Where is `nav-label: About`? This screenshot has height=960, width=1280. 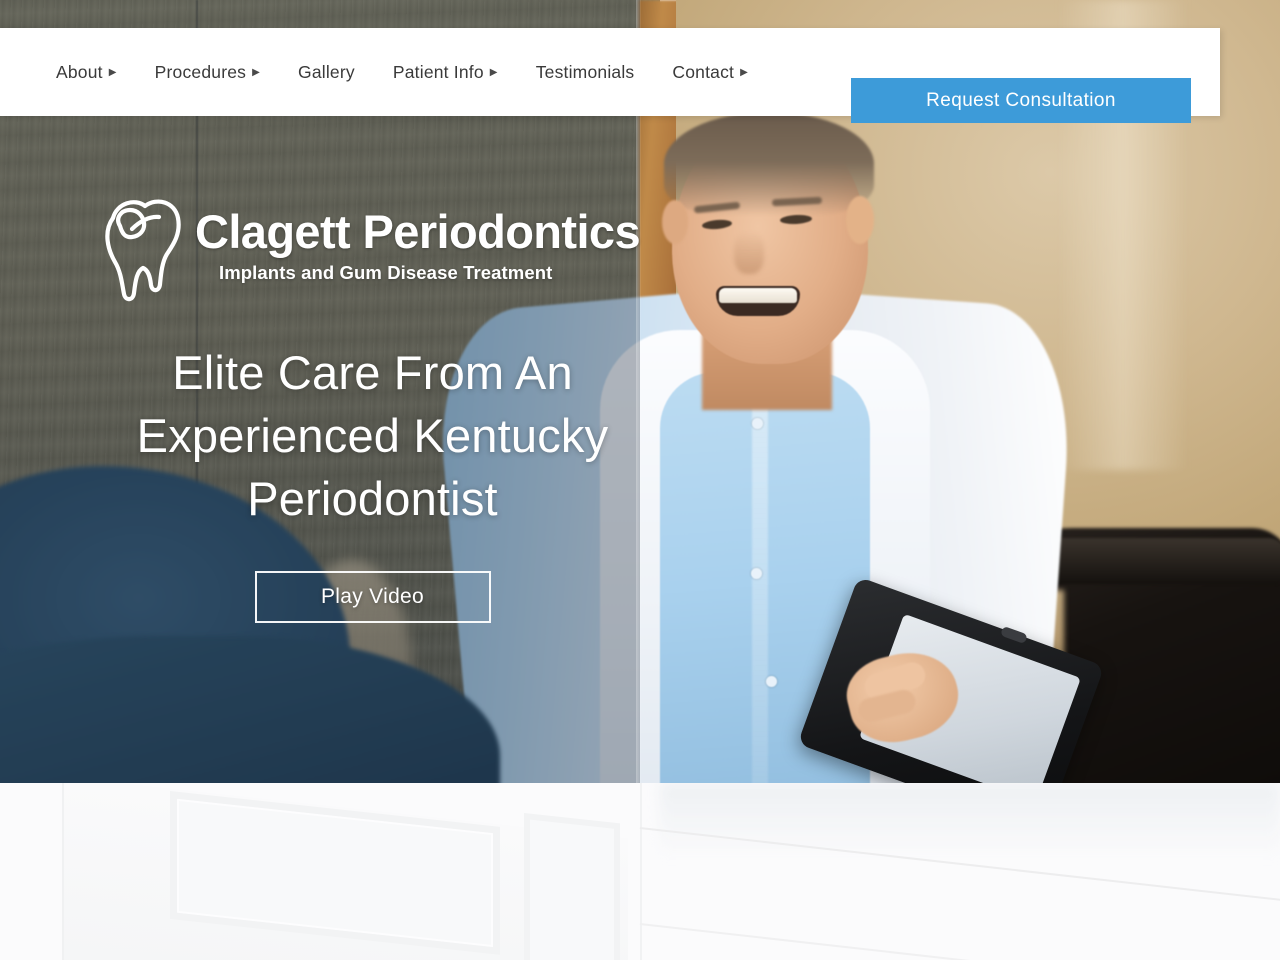
nav-label: About is located at coordinates (79, 71).